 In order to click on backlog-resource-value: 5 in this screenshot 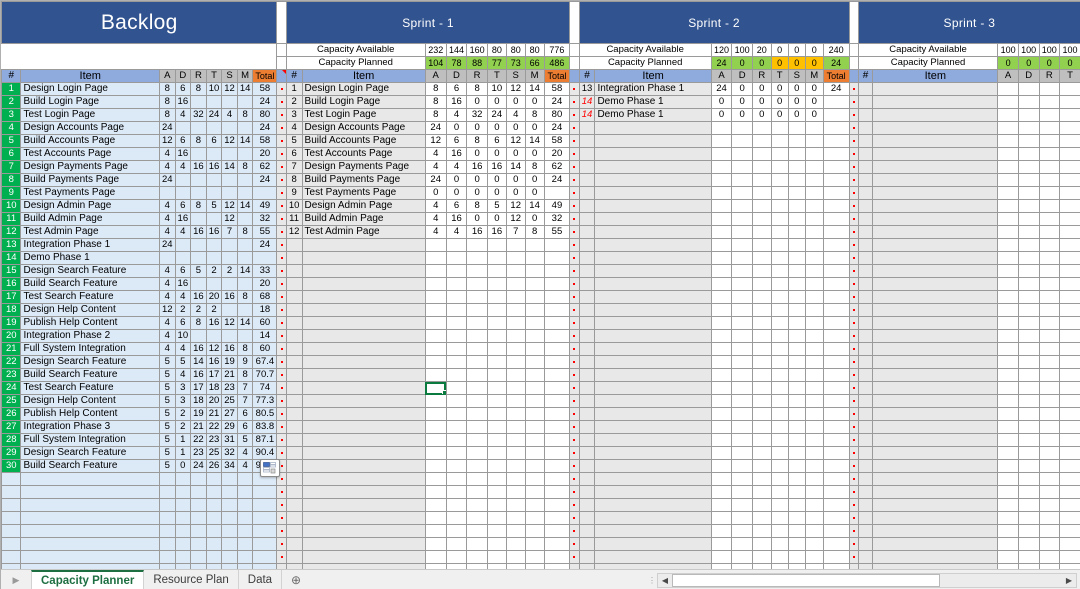, I will do `click(167, 375)`.